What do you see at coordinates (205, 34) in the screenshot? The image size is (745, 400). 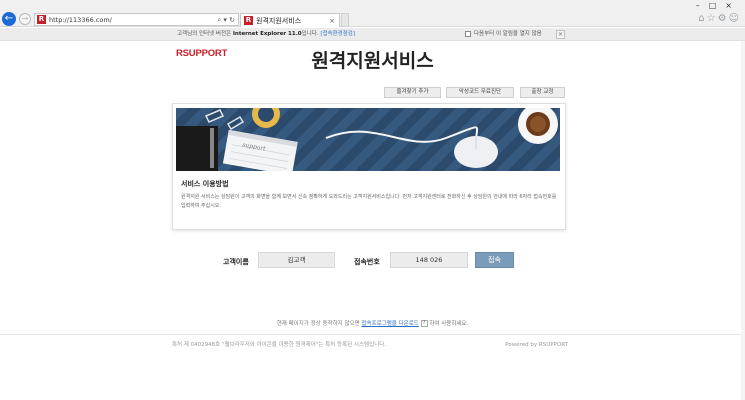 I see `notice-text-prefix: 고객님의 인터넷 버전은` at bounding box center [205, 34].